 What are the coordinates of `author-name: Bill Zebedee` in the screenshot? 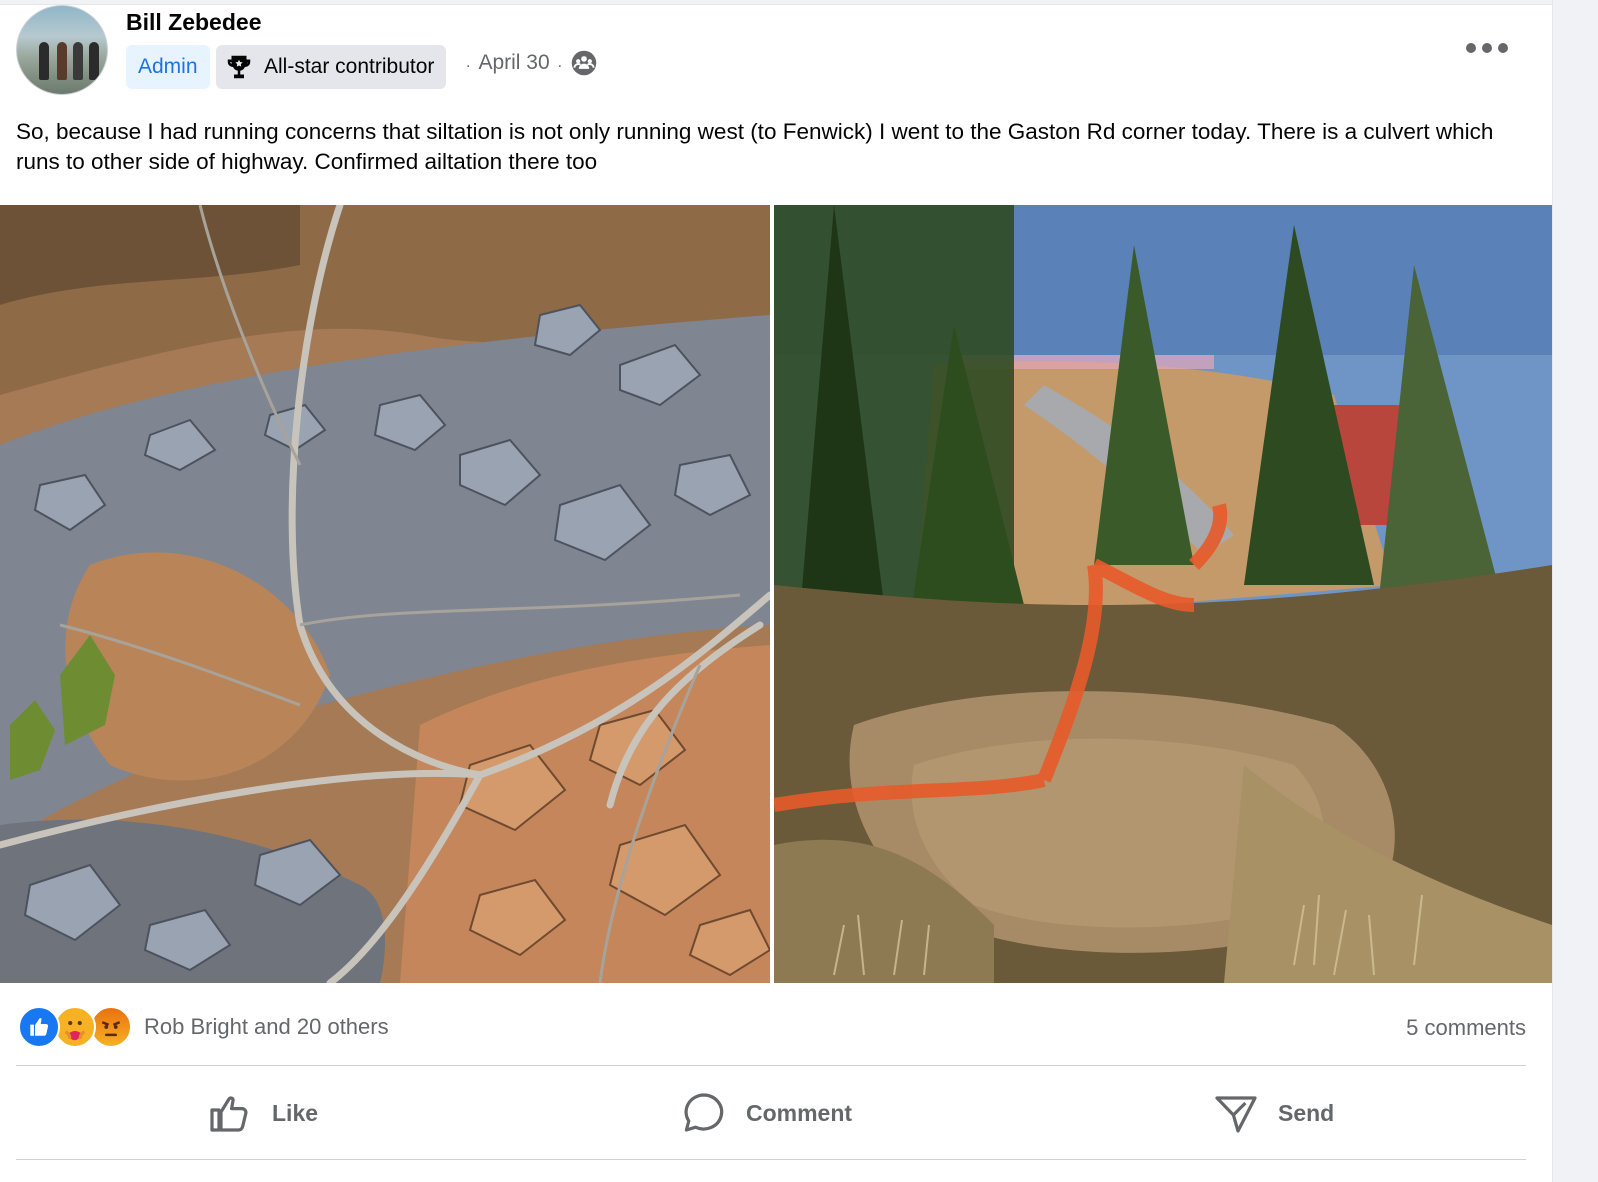 It's located at (193, 22).